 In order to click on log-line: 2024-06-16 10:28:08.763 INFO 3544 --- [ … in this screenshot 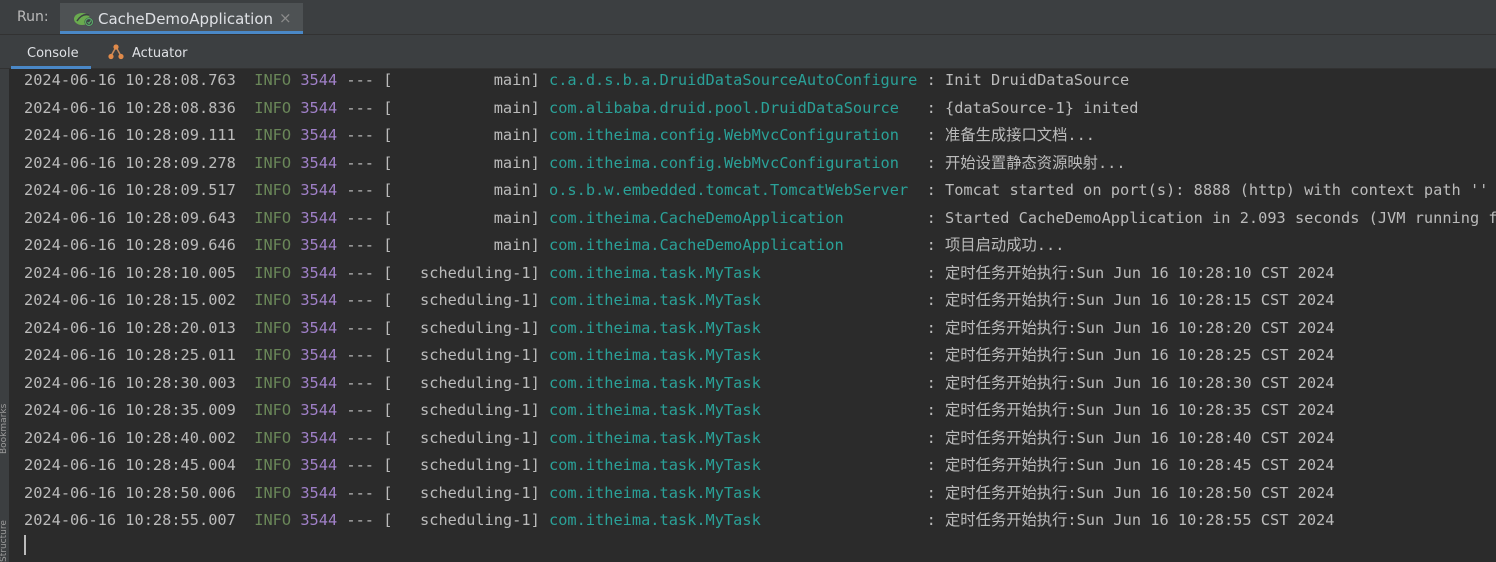, I will do `click(576, 80)`.